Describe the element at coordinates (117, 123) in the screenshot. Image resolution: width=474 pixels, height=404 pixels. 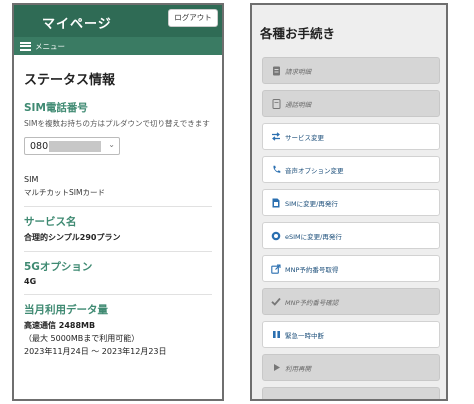
I see `sim-number-note: SIMを複数お持ちの方はプルダウンで切り替えできます` at that location.